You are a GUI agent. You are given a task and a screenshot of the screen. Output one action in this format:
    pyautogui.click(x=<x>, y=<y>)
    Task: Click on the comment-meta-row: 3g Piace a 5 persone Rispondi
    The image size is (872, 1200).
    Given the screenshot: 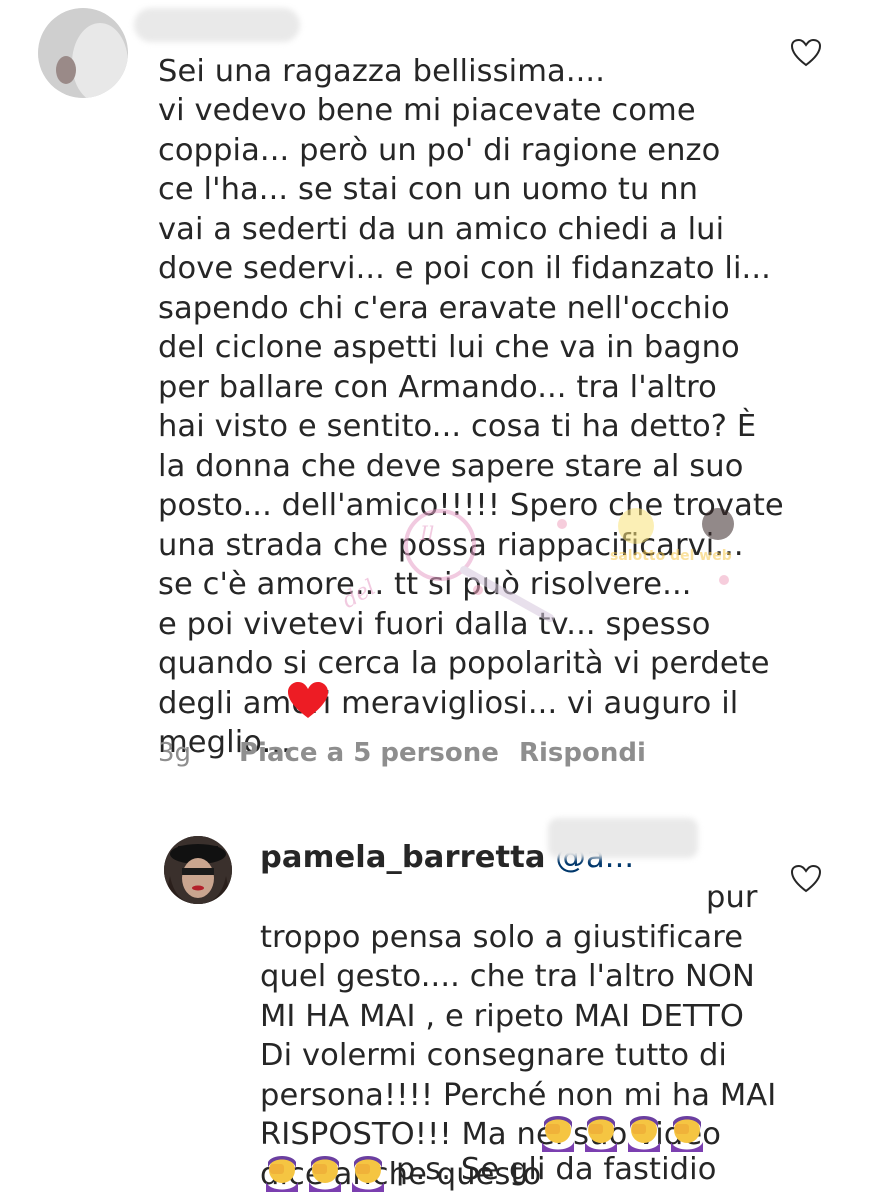 What is the action you would take?
    pyautogui.click(x=458, y=755)
    